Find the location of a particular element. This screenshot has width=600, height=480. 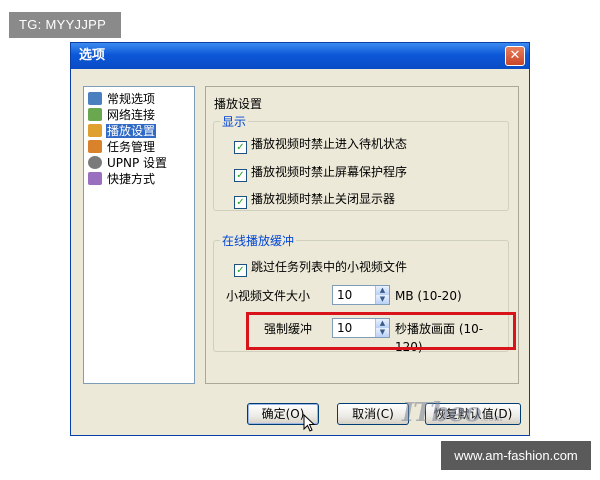

title-bar: 选项 ✕ is located at coordinates (300, 56).